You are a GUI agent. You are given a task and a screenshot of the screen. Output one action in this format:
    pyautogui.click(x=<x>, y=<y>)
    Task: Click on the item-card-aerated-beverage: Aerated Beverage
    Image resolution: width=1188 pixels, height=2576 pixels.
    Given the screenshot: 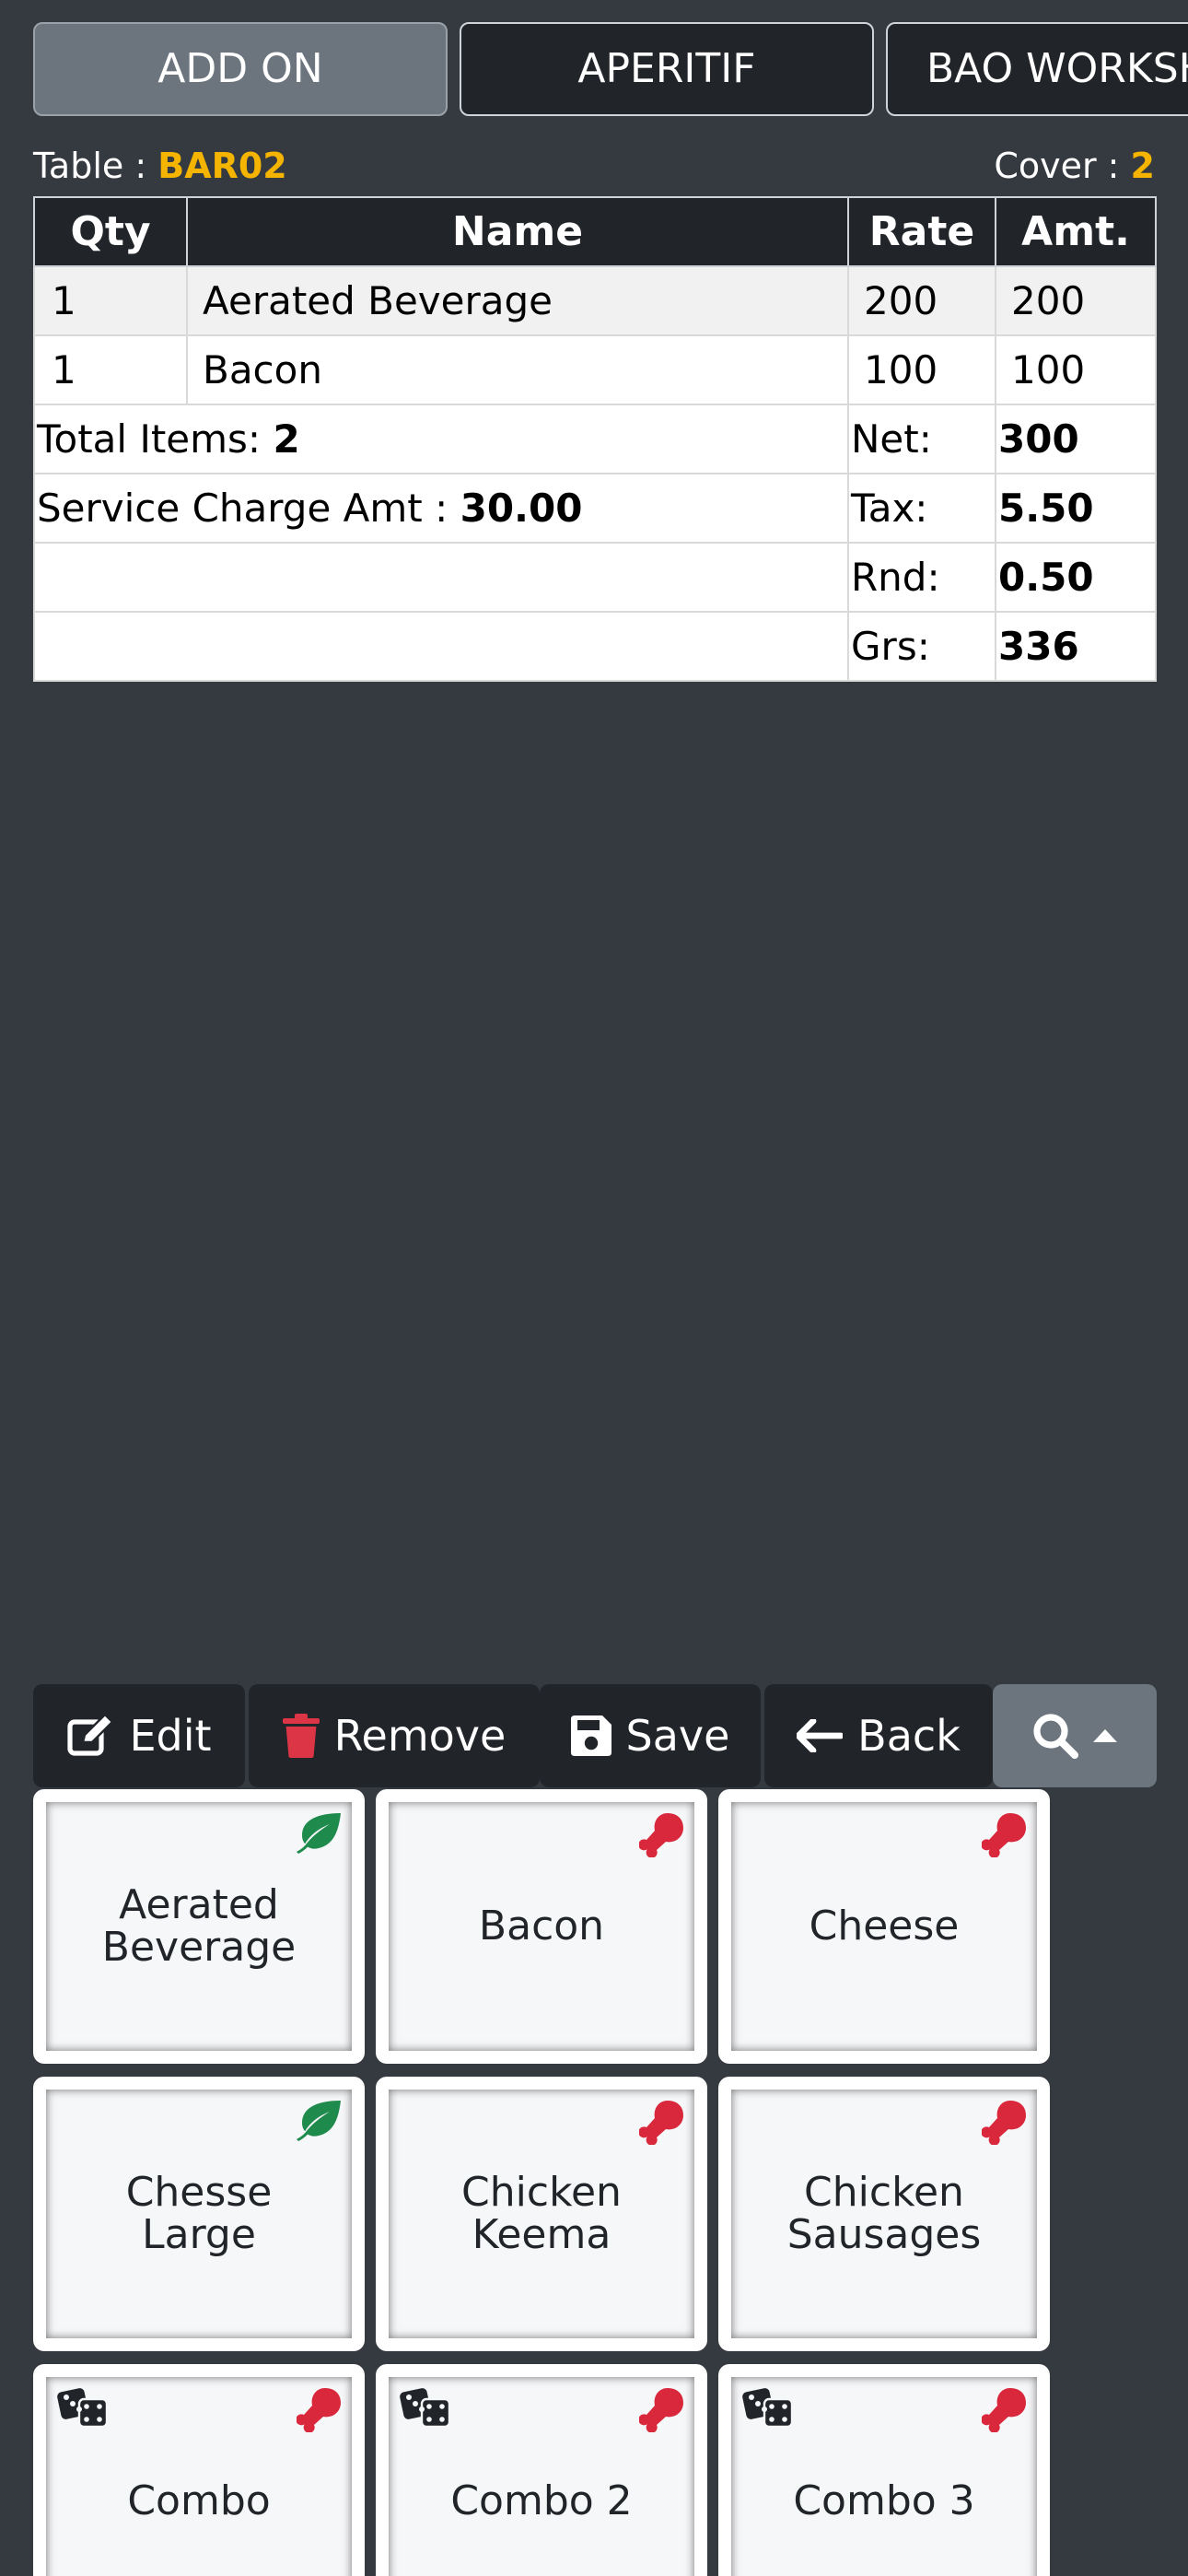 What is the action you would take?
    pyautogui.click(x=199, y=1927)
    